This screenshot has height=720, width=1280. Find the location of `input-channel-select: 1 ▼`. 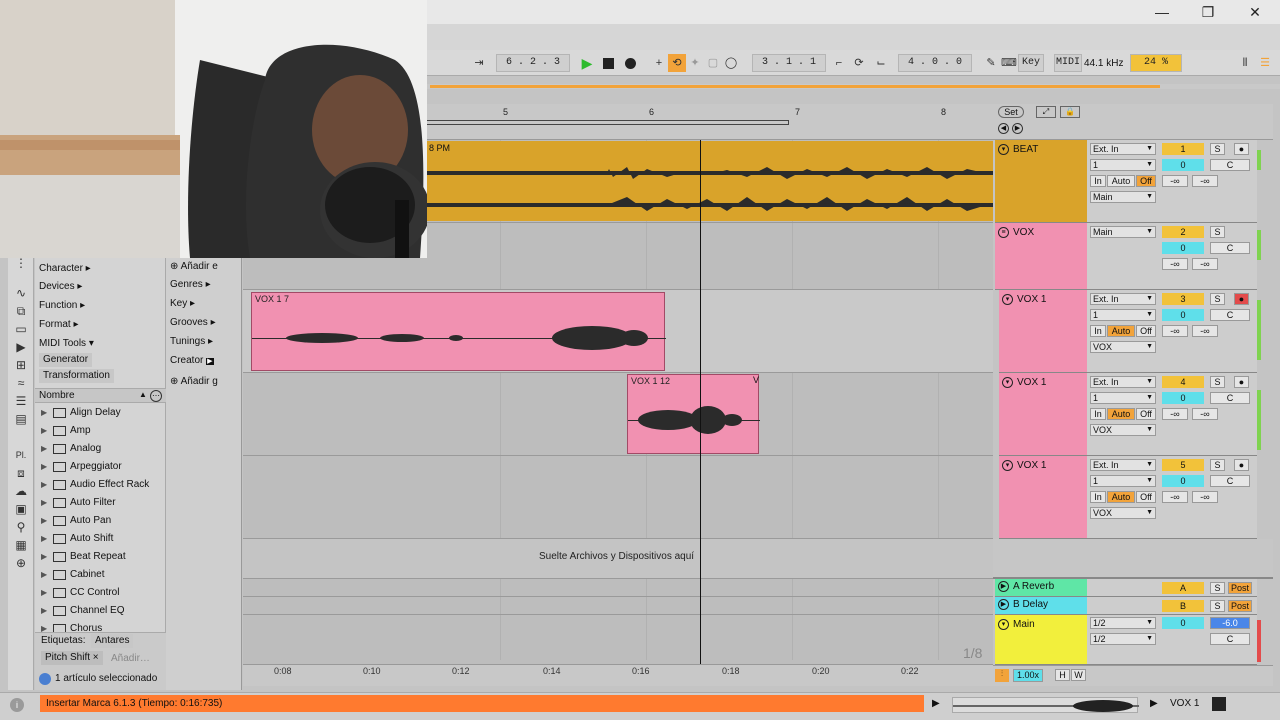

input-channel-select: 1 ▼ is located at coordinates (1123, 165).